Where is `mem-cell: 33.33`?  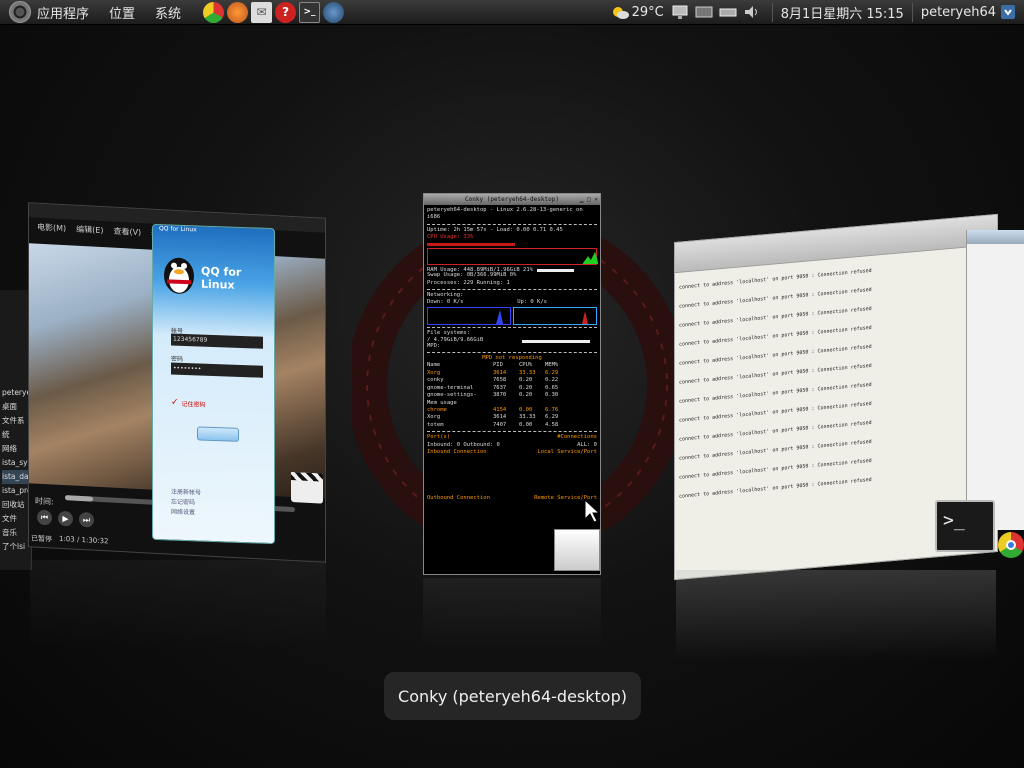
mem-cell: 33.33 is located at coordinates (527, 417).